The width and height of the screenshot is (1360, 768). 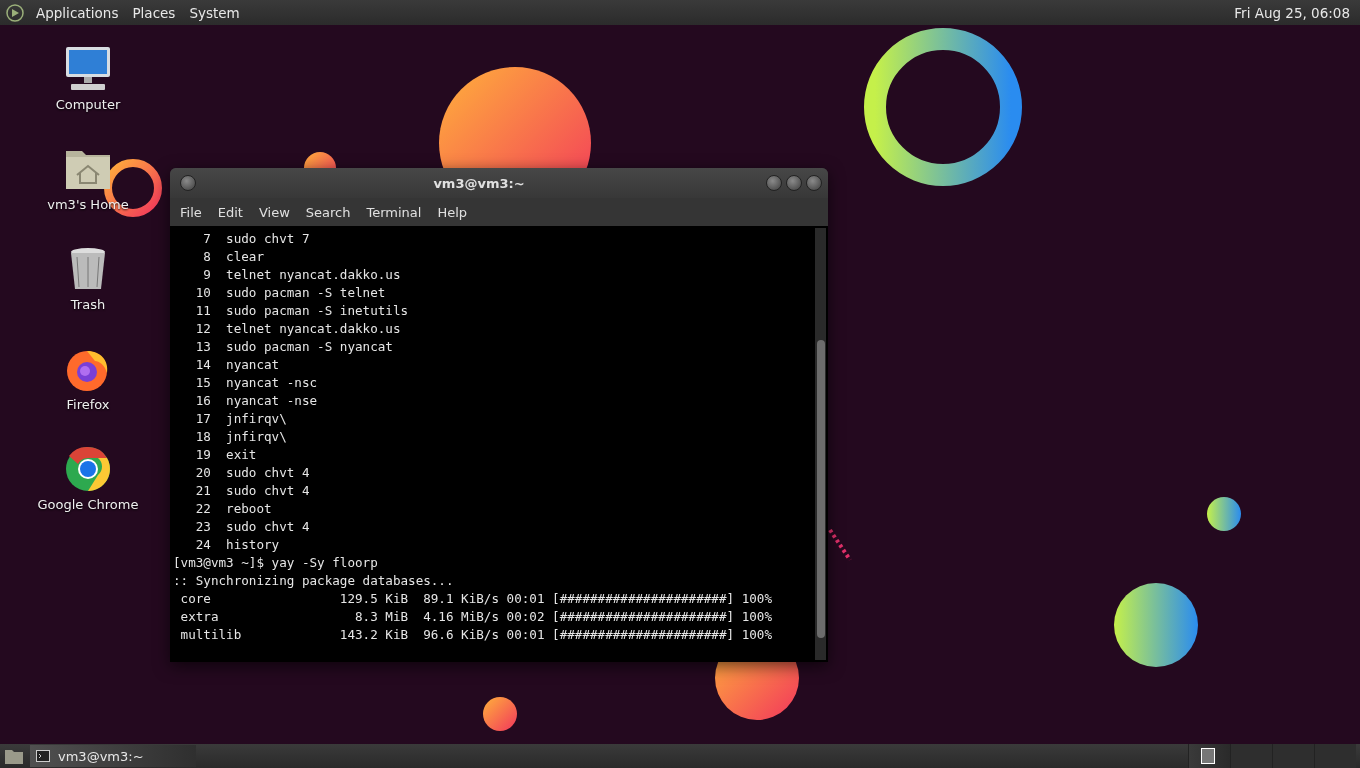 I want to click on terminal-line: 10 sudo pacman -S telnet, so click(x=290, y=293).